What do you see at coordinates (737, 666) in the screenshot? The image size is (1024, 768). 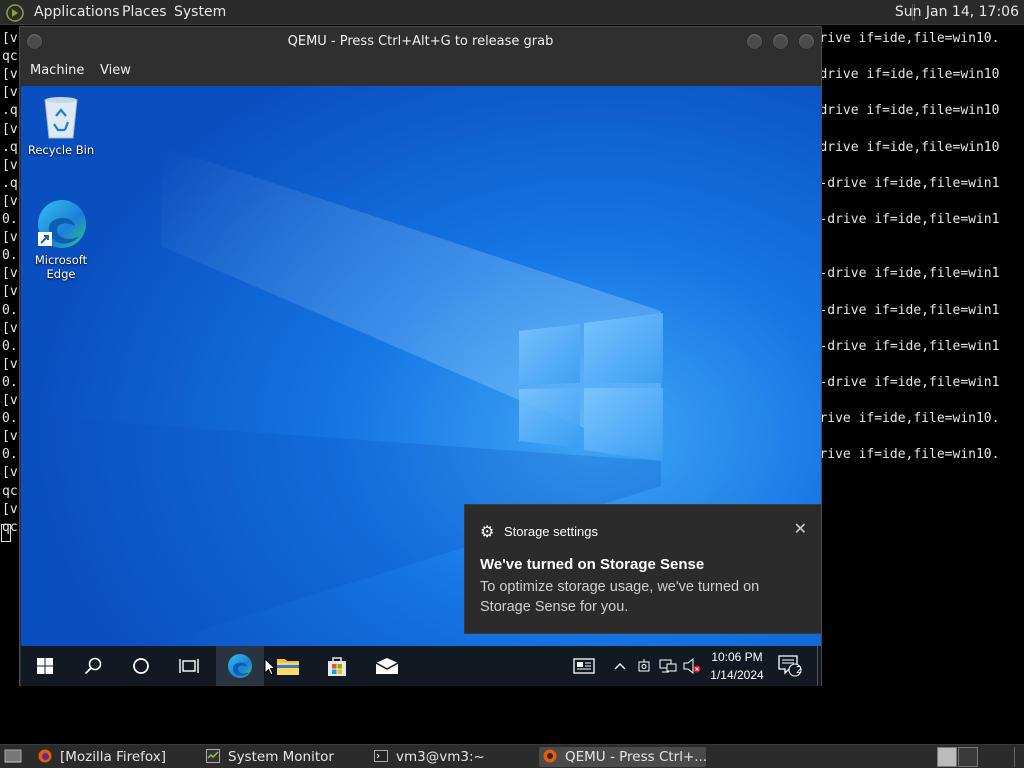 I see `taskbar-clock: 10:06 PM 1/14/2024` at bounding box center [737, 666].